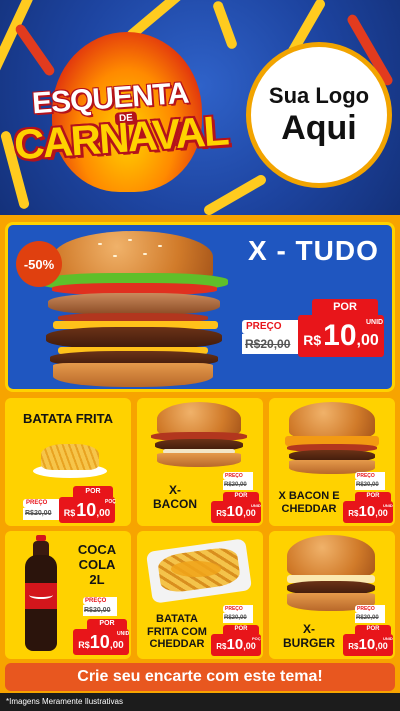  I want to click on featured-product-name: X - TUDO, so click(313, 250).